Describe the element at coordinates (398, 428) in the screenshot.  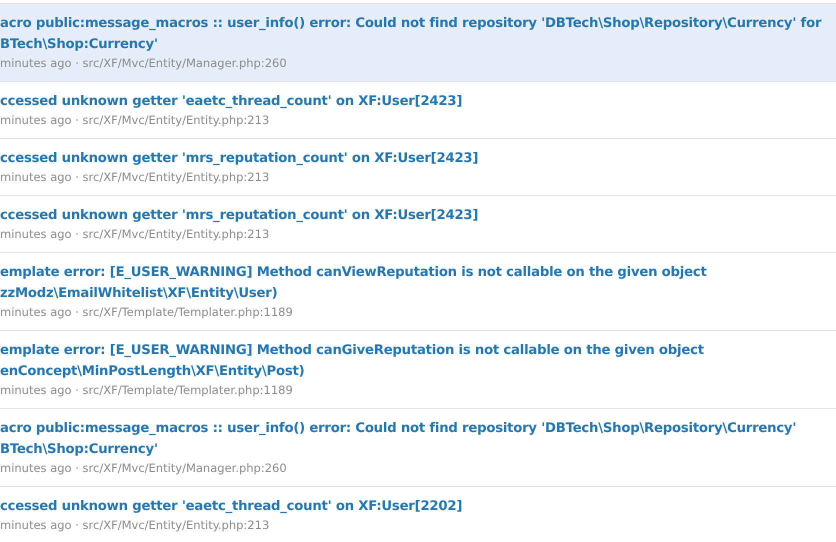
I see `error-link: acro public:message_macros :: user_info() error: Could not find repository 'DBTech\Shop\Repository\Currency'` at that location.